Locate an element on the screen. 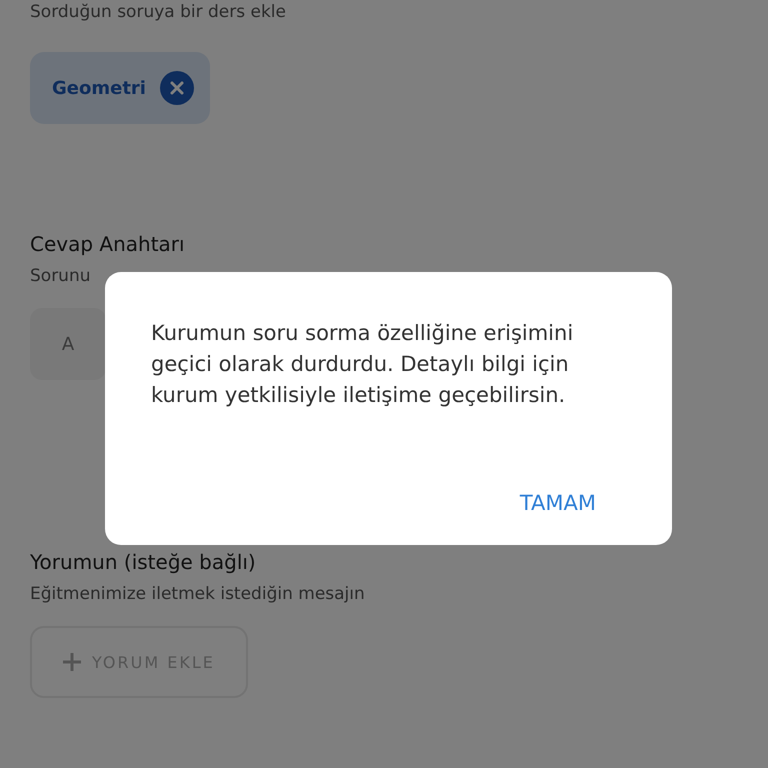  chip-label: Geometri is located at coordinates (99, 88).